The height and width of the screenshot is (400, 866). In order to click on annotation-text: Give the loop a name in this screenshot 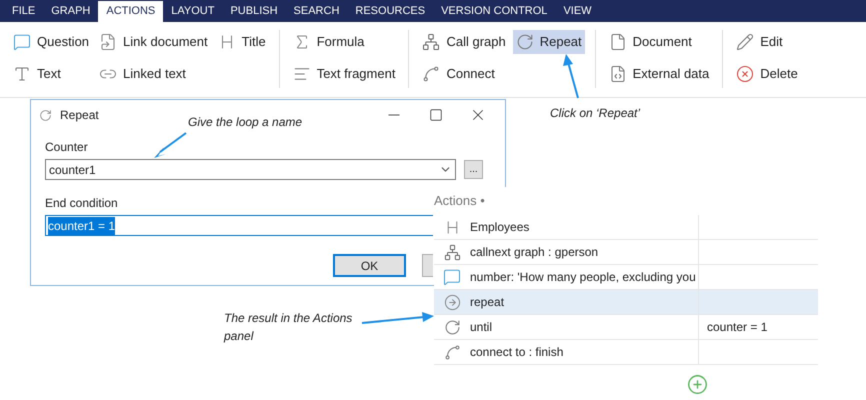, I will do `click(245, 122)`.